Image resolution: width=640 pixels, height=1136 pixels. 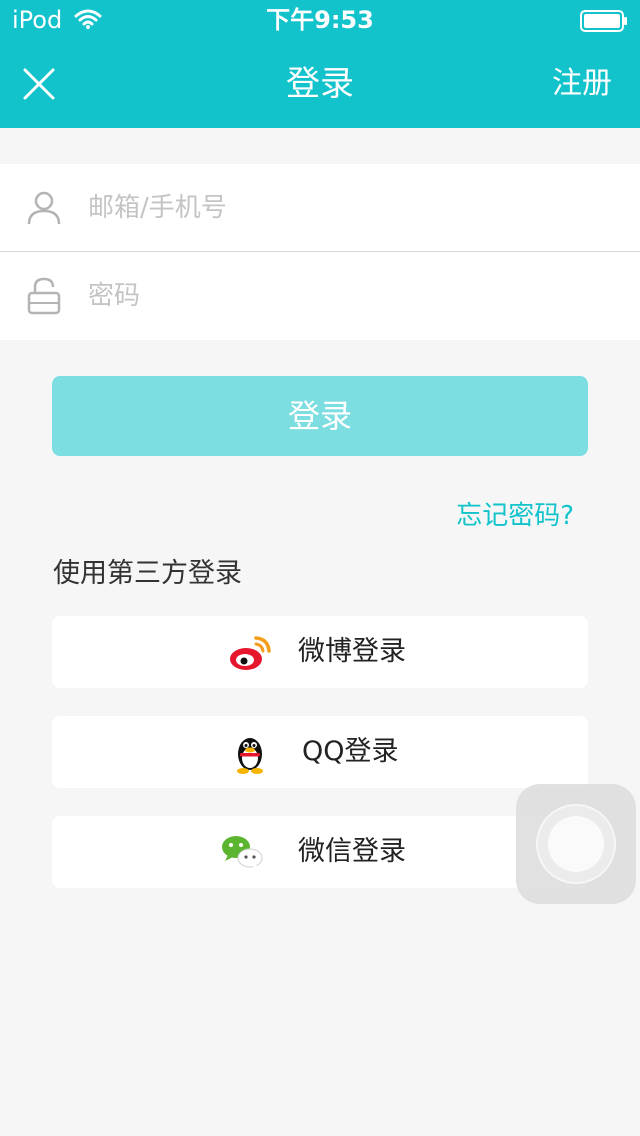 I want to click on nav-bar: 登录 注册, so click(x=320, y=84).